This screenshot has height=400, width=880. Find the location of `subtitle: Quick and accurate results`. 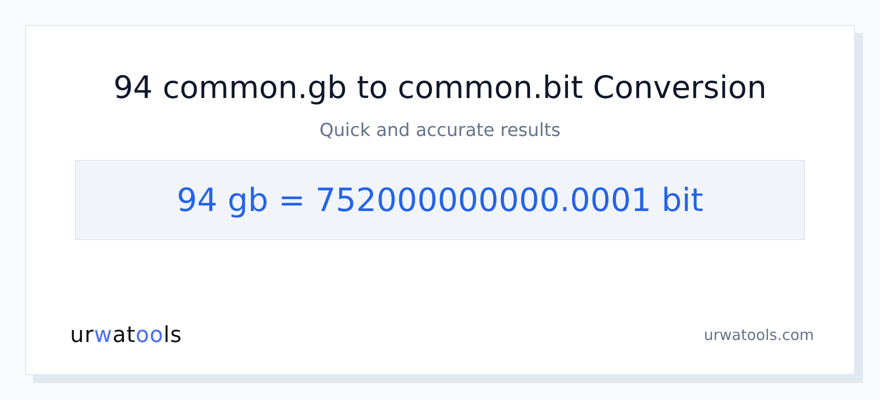

subtitle: Quick and accurate results is located at coordinates (440, 131).